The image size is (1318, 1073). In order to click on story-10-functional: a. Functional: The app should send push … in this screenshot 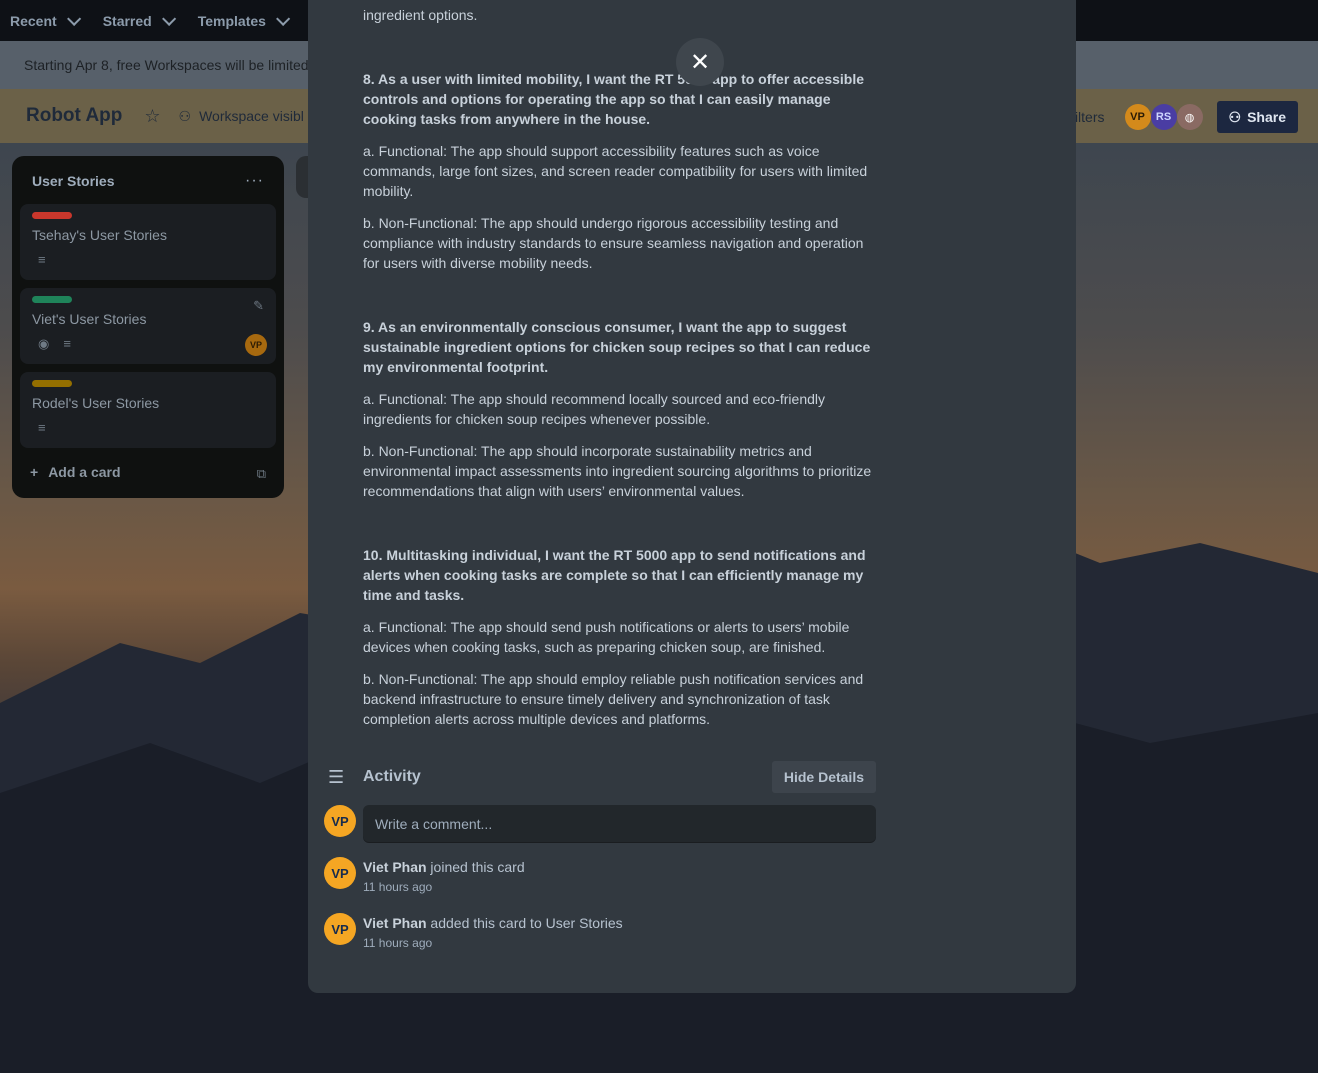, I will do `click(606, 637)`.